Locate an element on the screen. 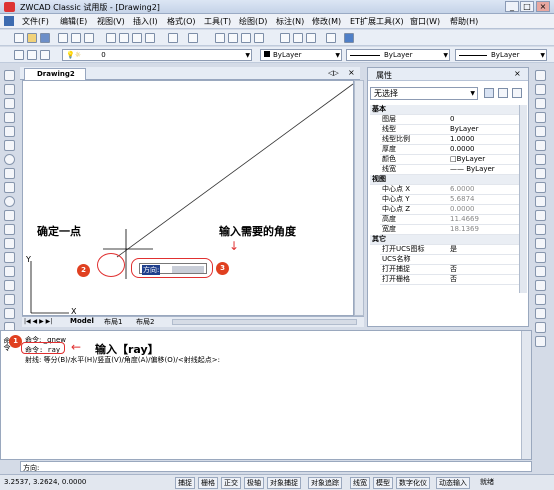  layer-prev-icon is located at coordinates (45, 55).